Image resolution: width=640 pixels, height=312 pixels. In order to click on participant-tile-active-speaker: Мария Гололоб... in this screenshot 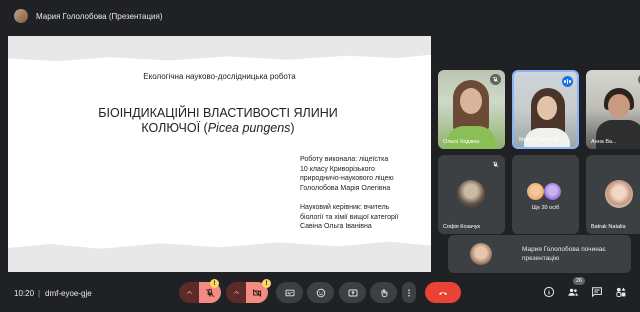, I will do `click(545, 109)`.